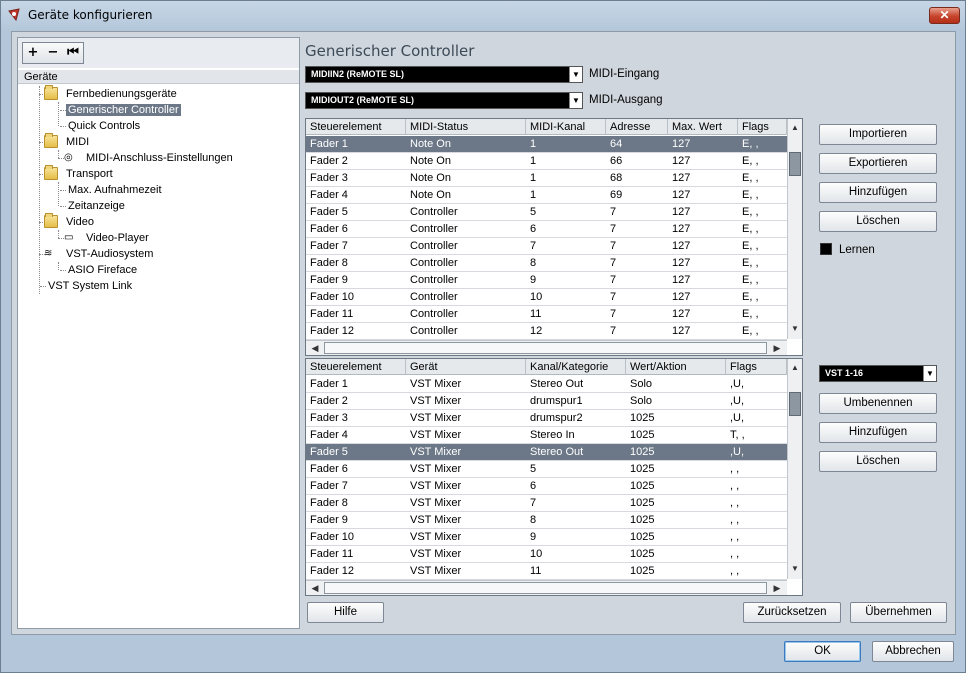  I want to click on assignment-table-vscroll: ▲ ▼, so click(794, 469).